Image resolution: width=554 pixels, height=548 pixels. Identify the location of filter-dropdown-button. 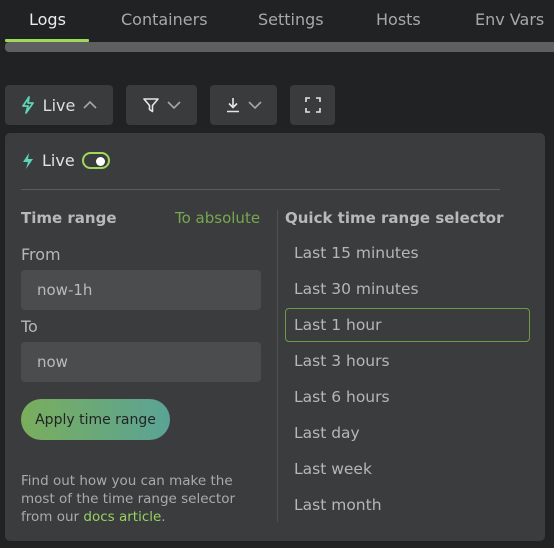
(161, 105).